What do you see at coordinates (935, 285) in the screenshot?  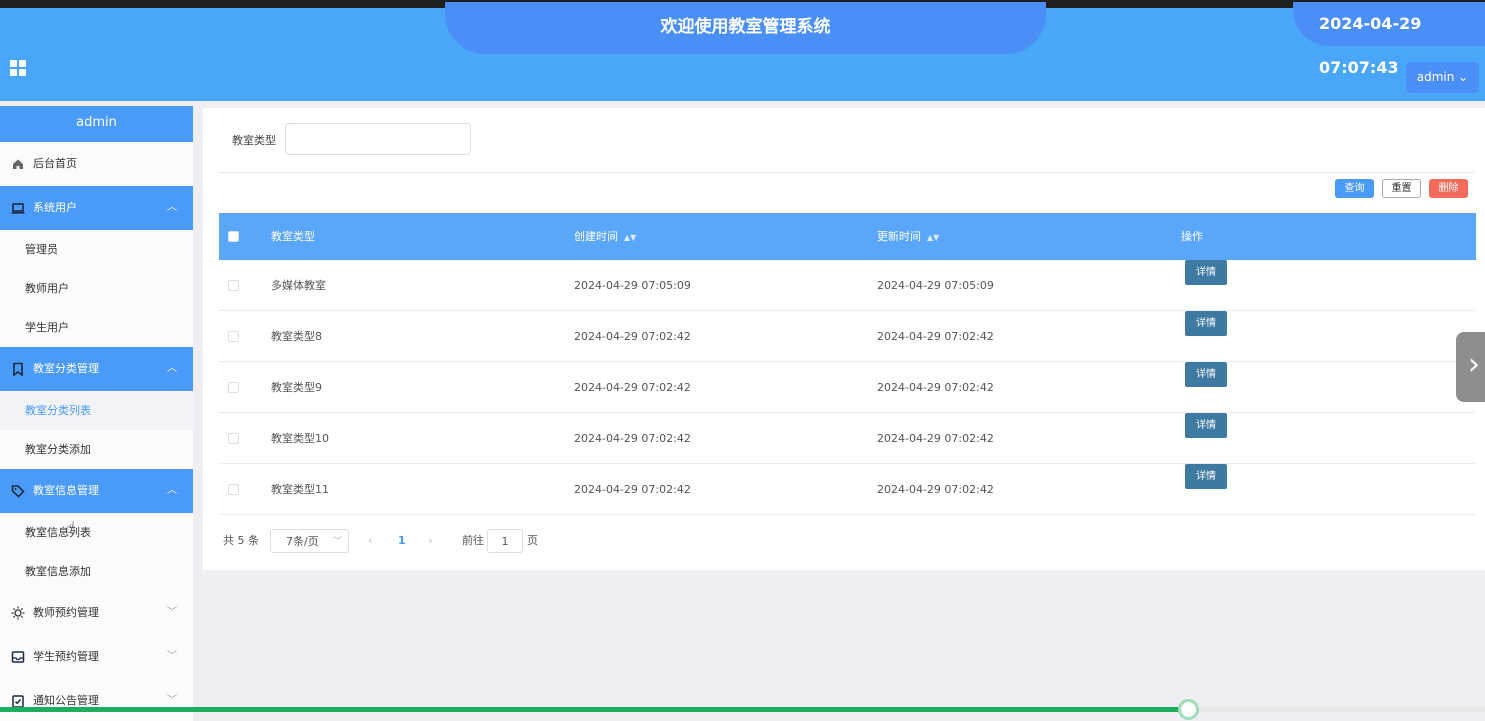 I see `cell-updated: 2024-04-29 07:05:09` at bounding box center [935, 285].